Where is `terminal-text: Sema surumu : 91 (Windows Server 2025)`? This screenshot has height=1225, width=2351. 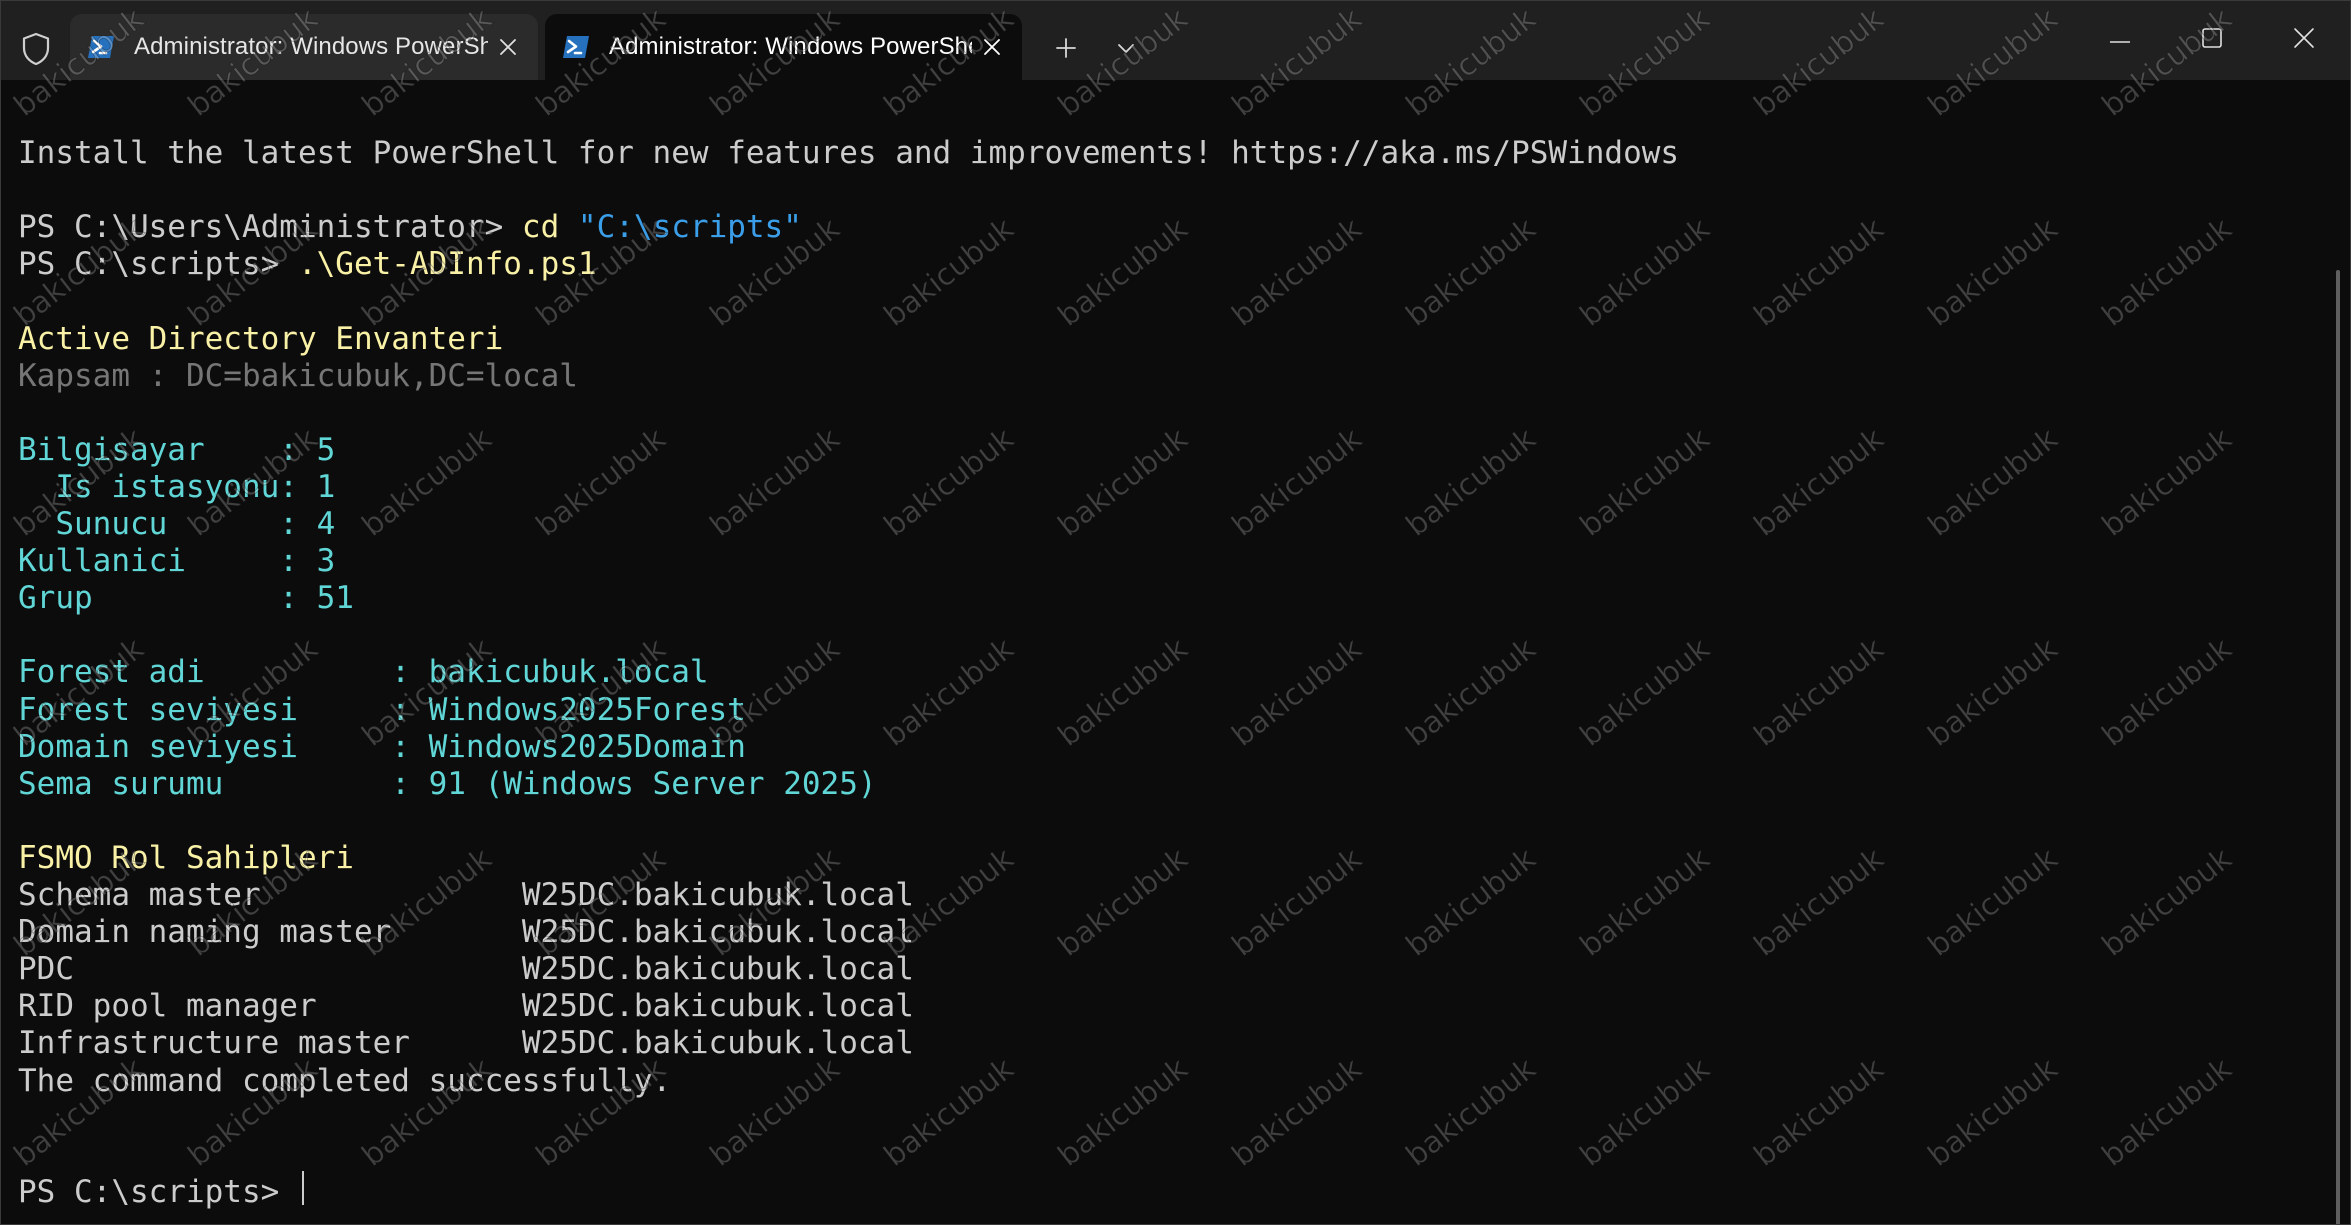
terminal-text: Sema surumu : 91 (Windows Server 2025) is located at coordinates (447, 783).